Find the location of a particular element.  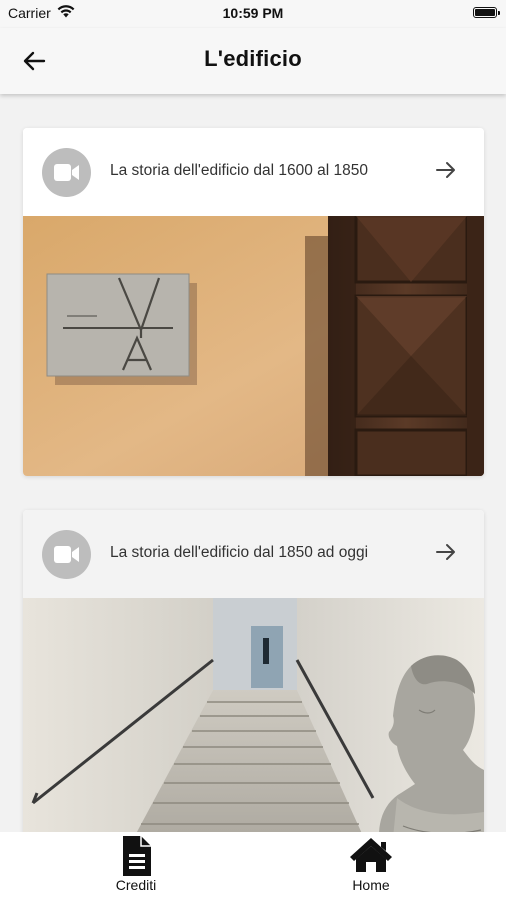

home-icon is located at coordinates (371, 855).